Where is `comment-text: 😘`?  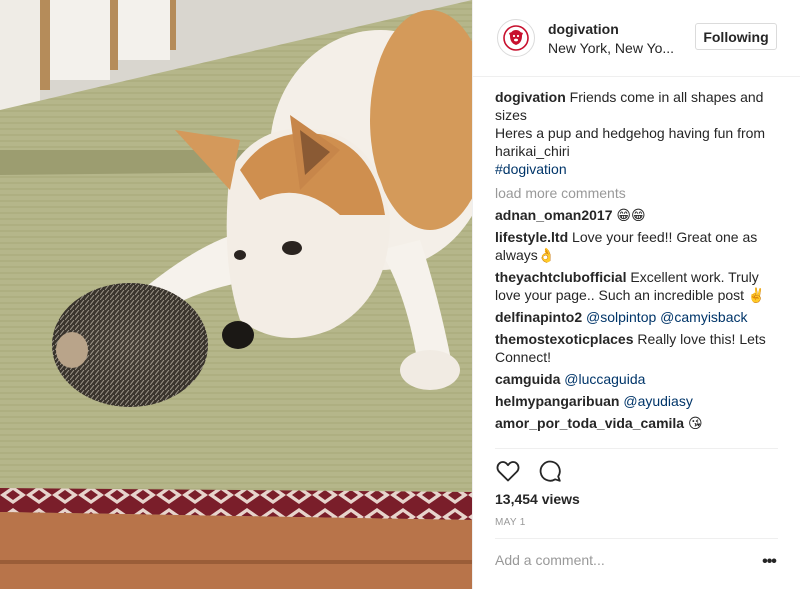 comment-text: 😘 is located at coordinates (695, 423).